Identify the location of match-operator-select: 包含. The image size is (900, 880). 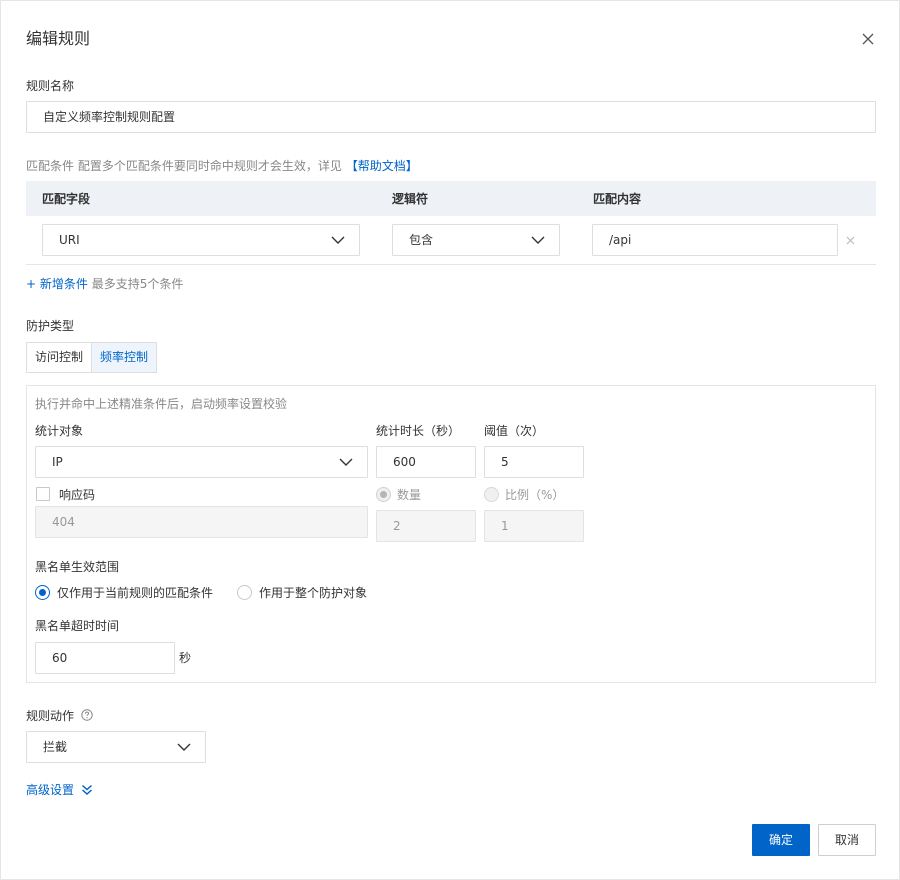
(476, 240).